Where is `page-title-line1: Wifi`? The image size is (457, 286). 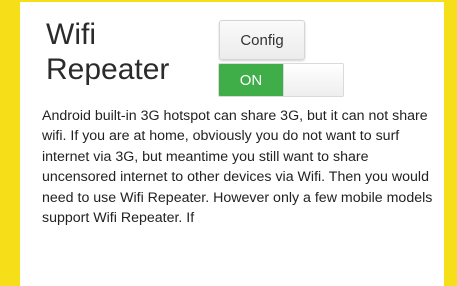
page-title-line1: Wifi is located at coordinates (71, 34).